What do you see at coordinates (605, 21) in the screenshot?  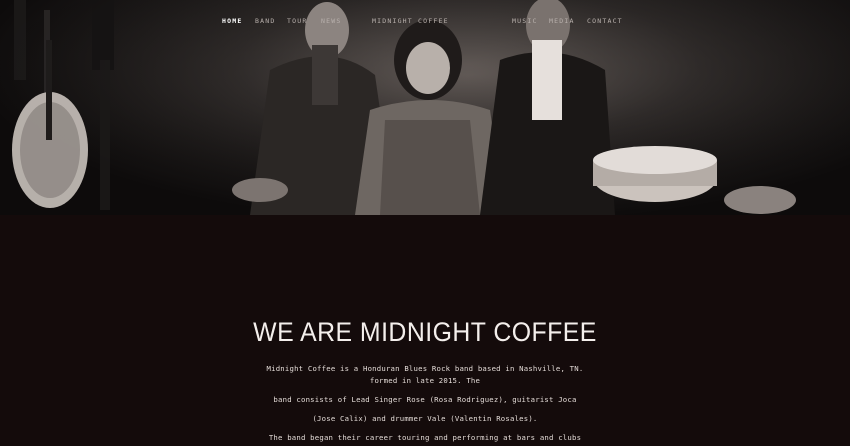 I see `nav-contact: CONTACT` at bounding box center [605, 21].